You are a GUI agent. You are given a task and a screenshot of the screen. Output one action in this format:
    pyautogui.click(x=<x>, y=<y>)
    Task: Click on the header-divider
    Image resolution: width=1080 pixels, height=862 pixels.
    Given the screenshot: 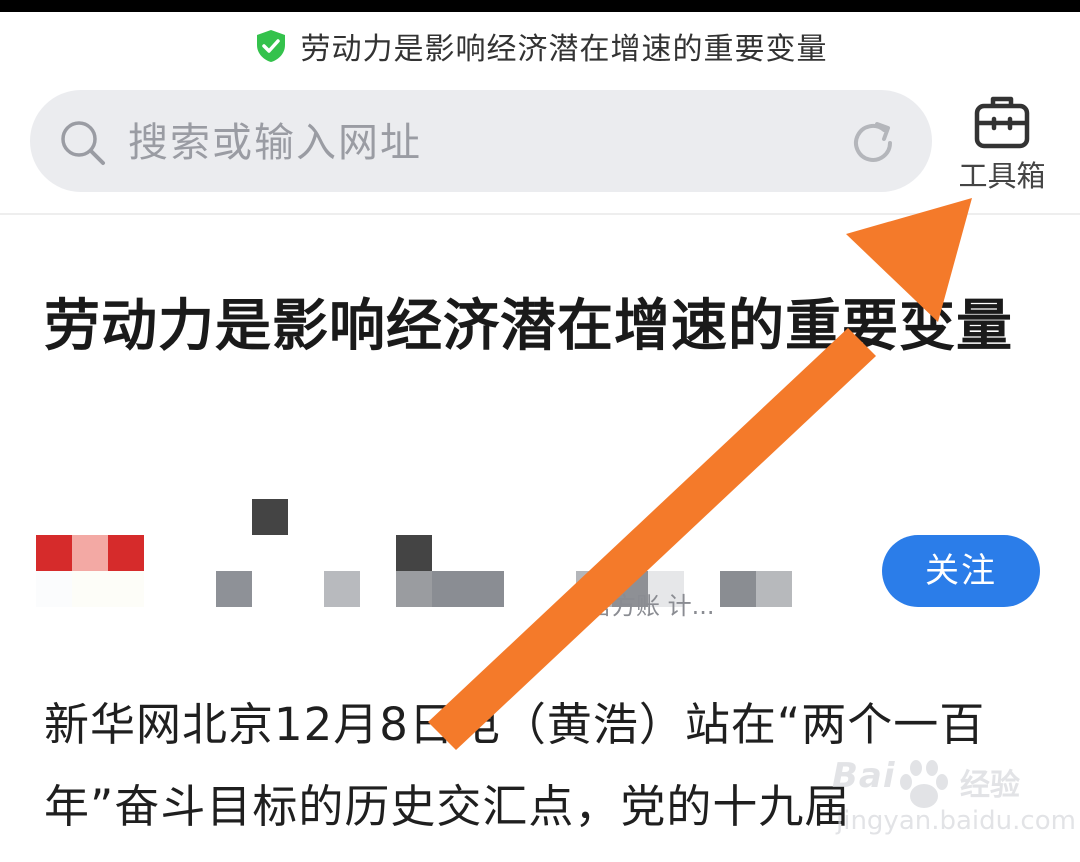 What is the action you would take?
    pyautogui.click(x=540, y=214)
    